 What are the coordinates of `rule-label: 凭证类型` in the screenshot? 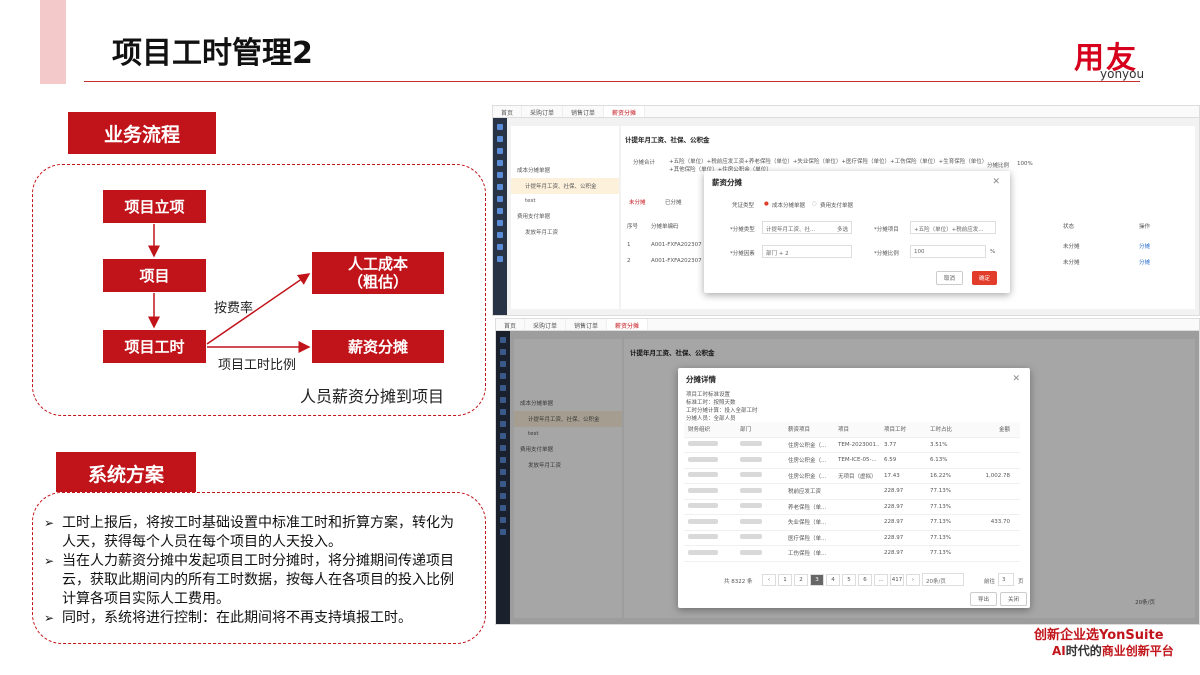 It's located at (743, 206).